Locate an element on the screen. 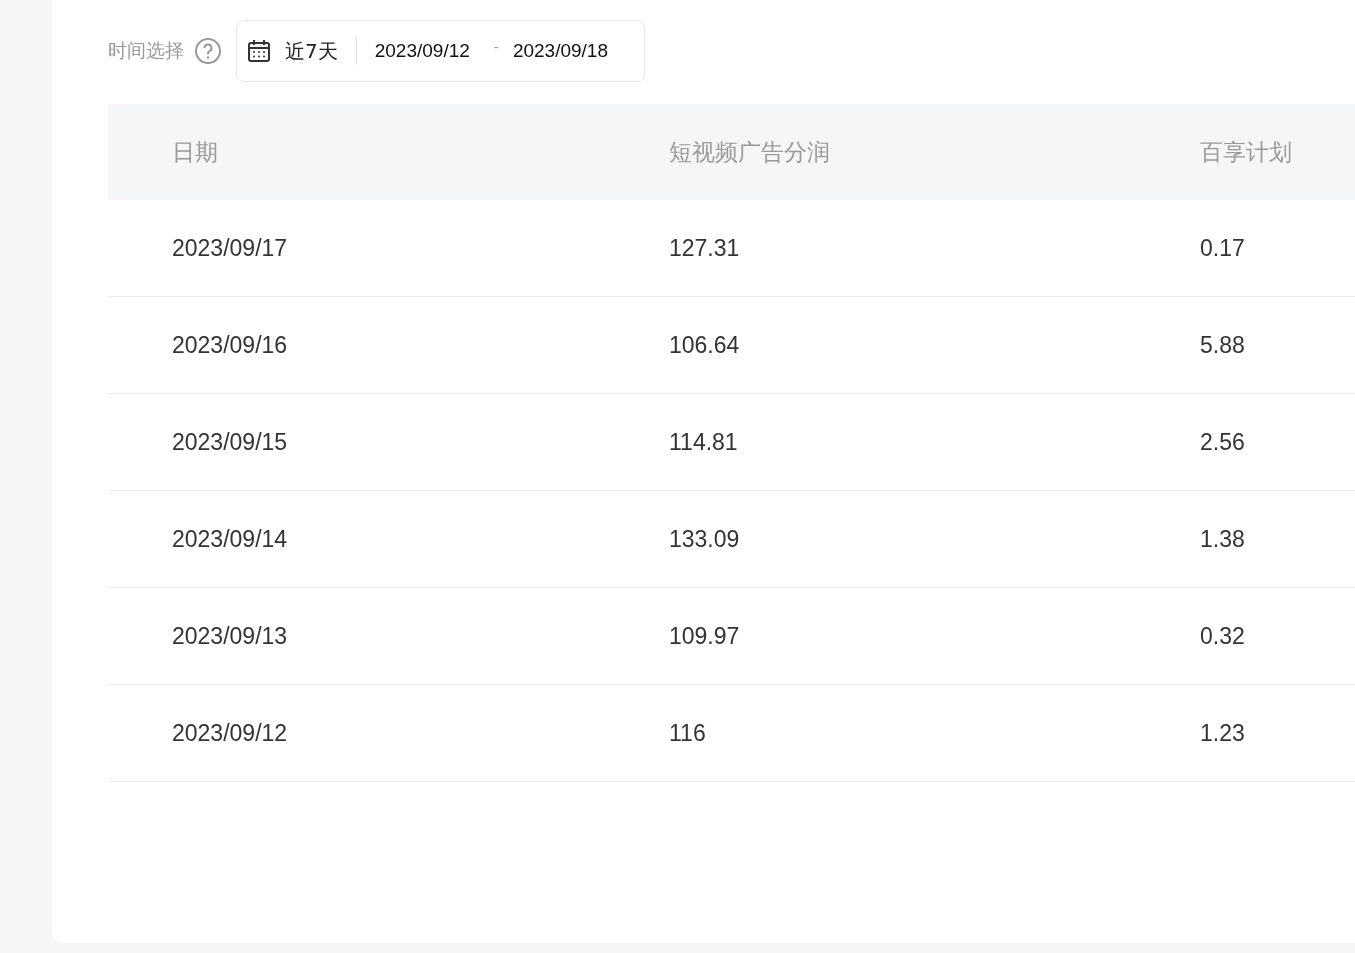 This screenshot has height=953, width=1355. table-cell: 5.88 is located at coordinates (1245, 345).